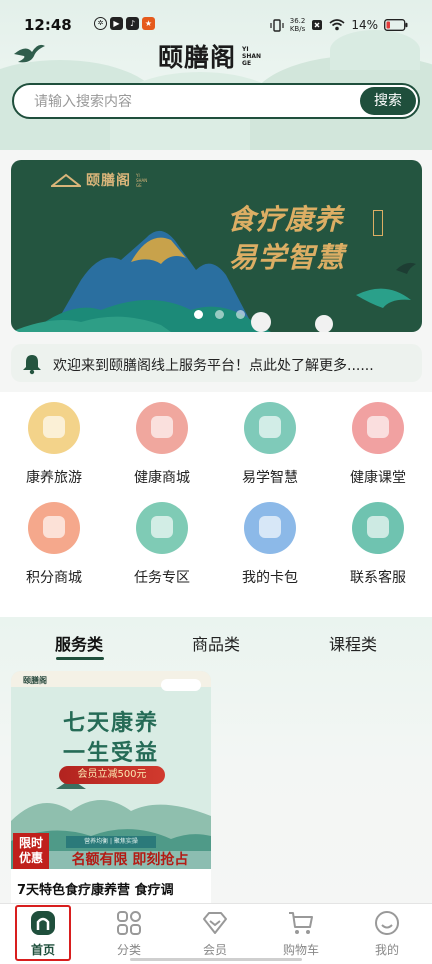  Describe the element at coordinates (197, 57) in the screenshot. I see `brand-name: 颐膳阁` at that location.